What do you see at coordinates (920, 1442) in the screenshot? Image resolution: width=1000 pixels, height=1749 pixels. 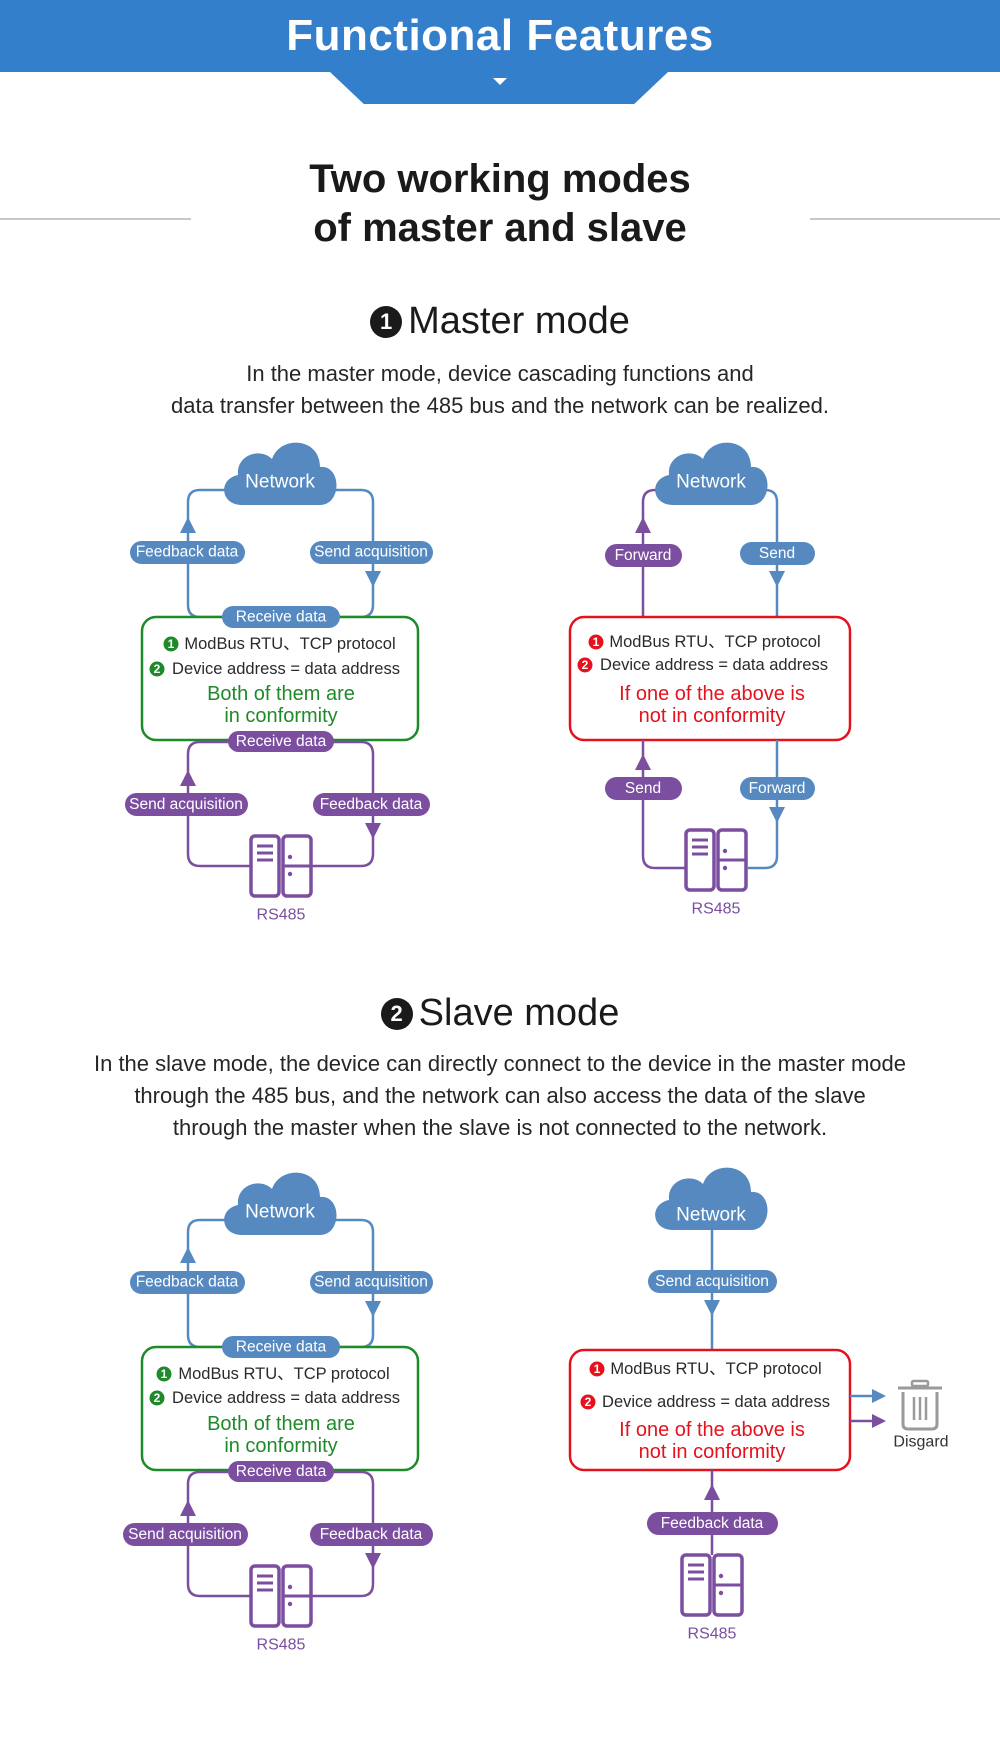 I see `discard-label: Disgard` at bounding box center [920, 1442].